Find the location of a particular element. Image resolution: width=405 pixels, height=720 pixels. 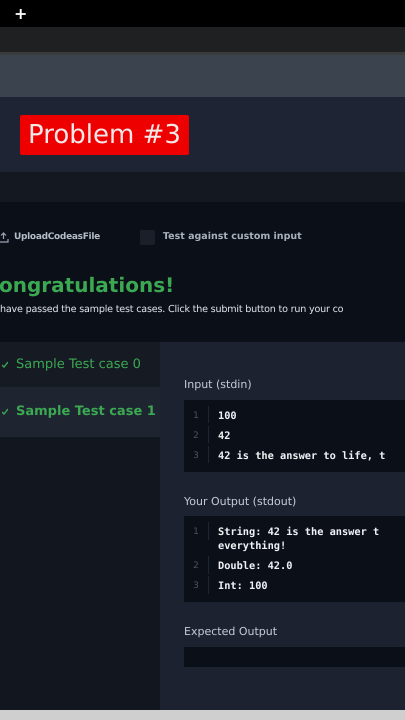

code-line: String: 42 is the answer t is located at coordinates (299, 532).